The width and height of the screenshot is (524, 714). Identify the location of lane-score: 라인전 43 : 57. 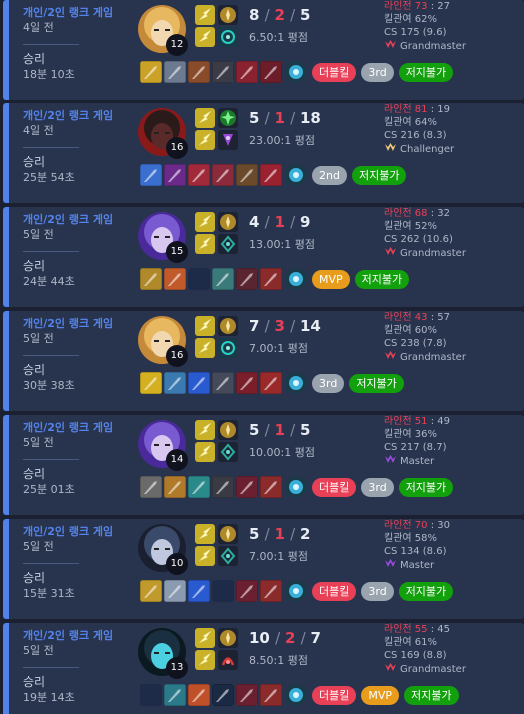
(417, 317).